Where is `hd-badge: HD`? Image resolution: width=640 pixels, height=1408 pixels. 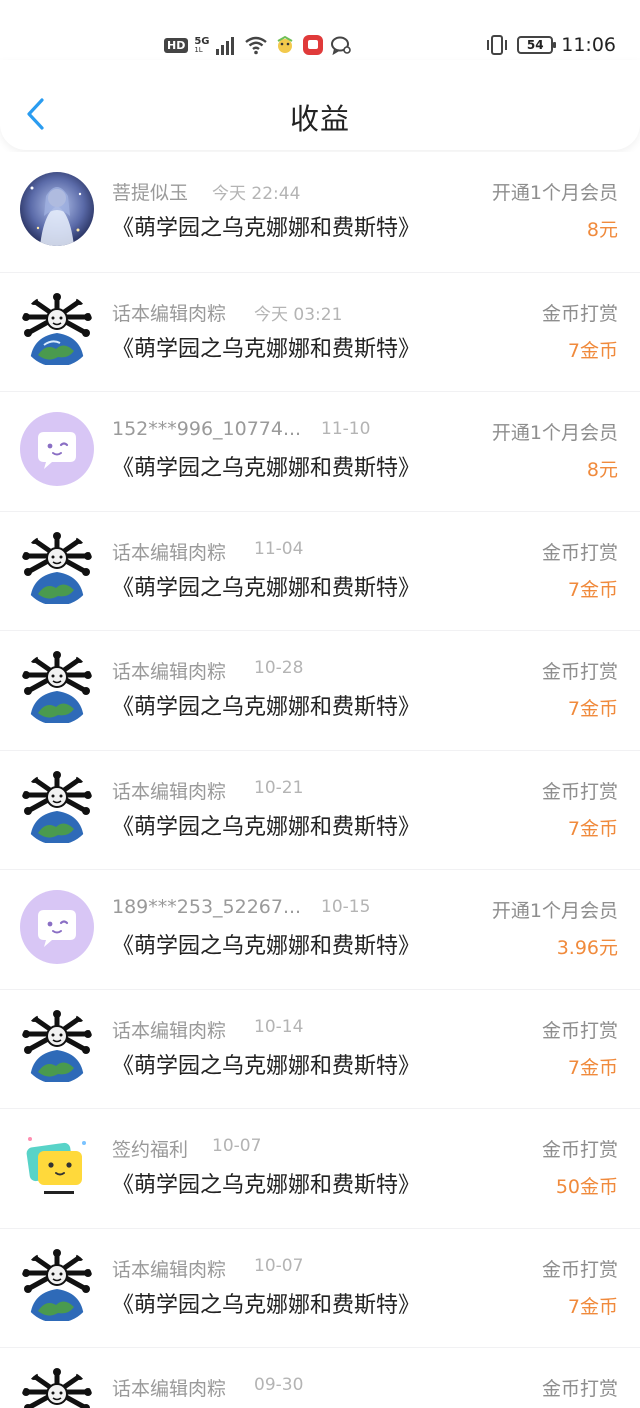
hd-badge: HD is located at coordinates (176, 45).